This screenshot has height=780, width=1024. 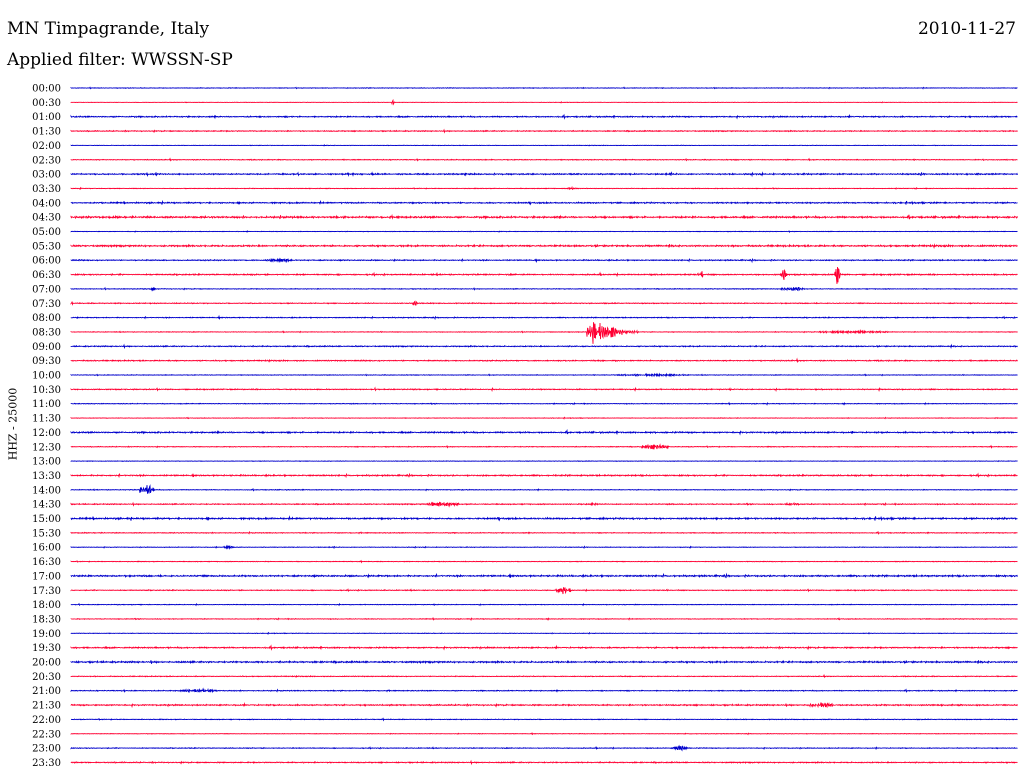 What do you see at coordinates (46, 663) in the screenshot?
I see `row-time-label: 20:00` at bounding box center [46, 663].